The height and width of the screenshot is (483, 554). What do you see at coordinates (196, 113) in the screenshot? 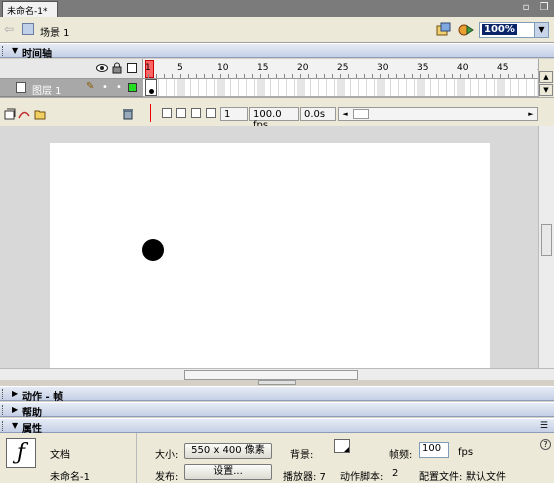
I see `onion-skin-outlines-icon` at bounding box center [196, 113].